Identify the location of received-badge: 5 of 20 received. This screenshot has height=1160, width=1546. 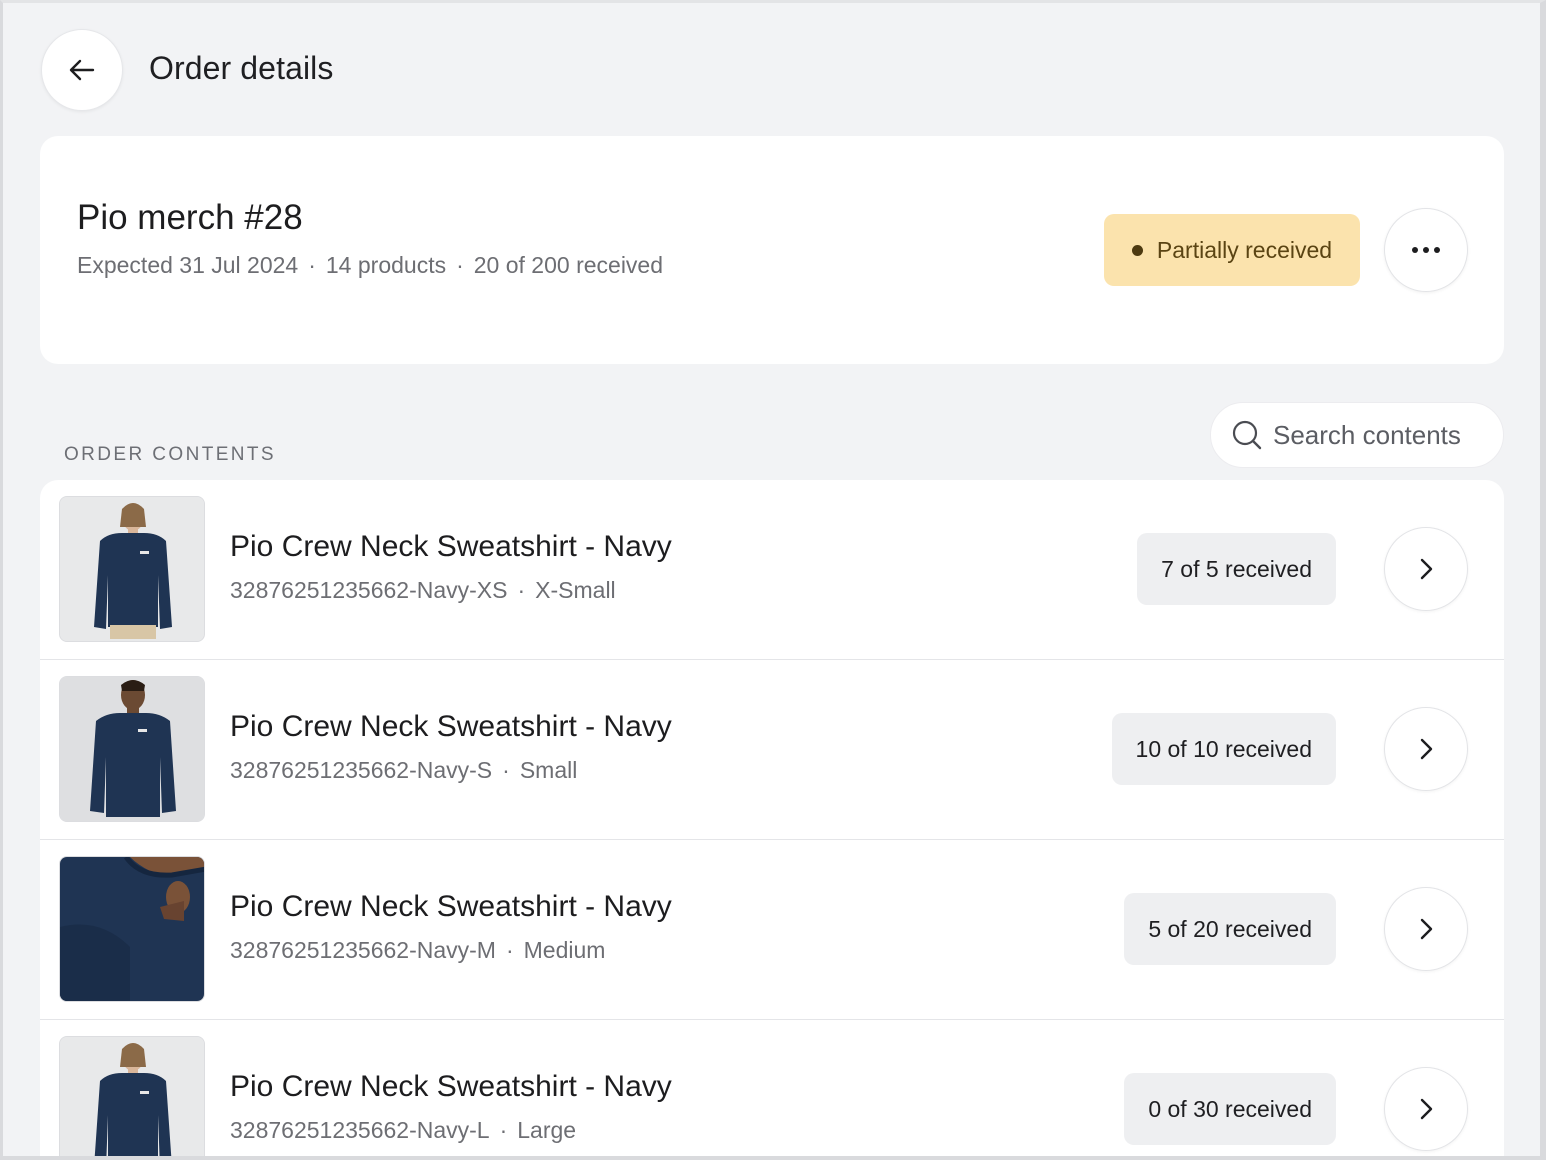
(1230, 929).